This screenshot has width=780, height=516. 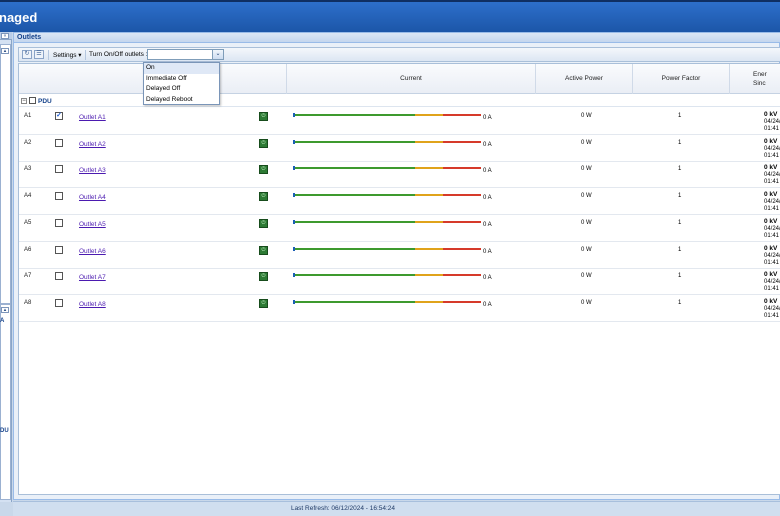 What do you see at coordinates (92, 197) in the screenshot?
I see `outlet-name-link: Outlet A4` at bounding box center [92, 197].